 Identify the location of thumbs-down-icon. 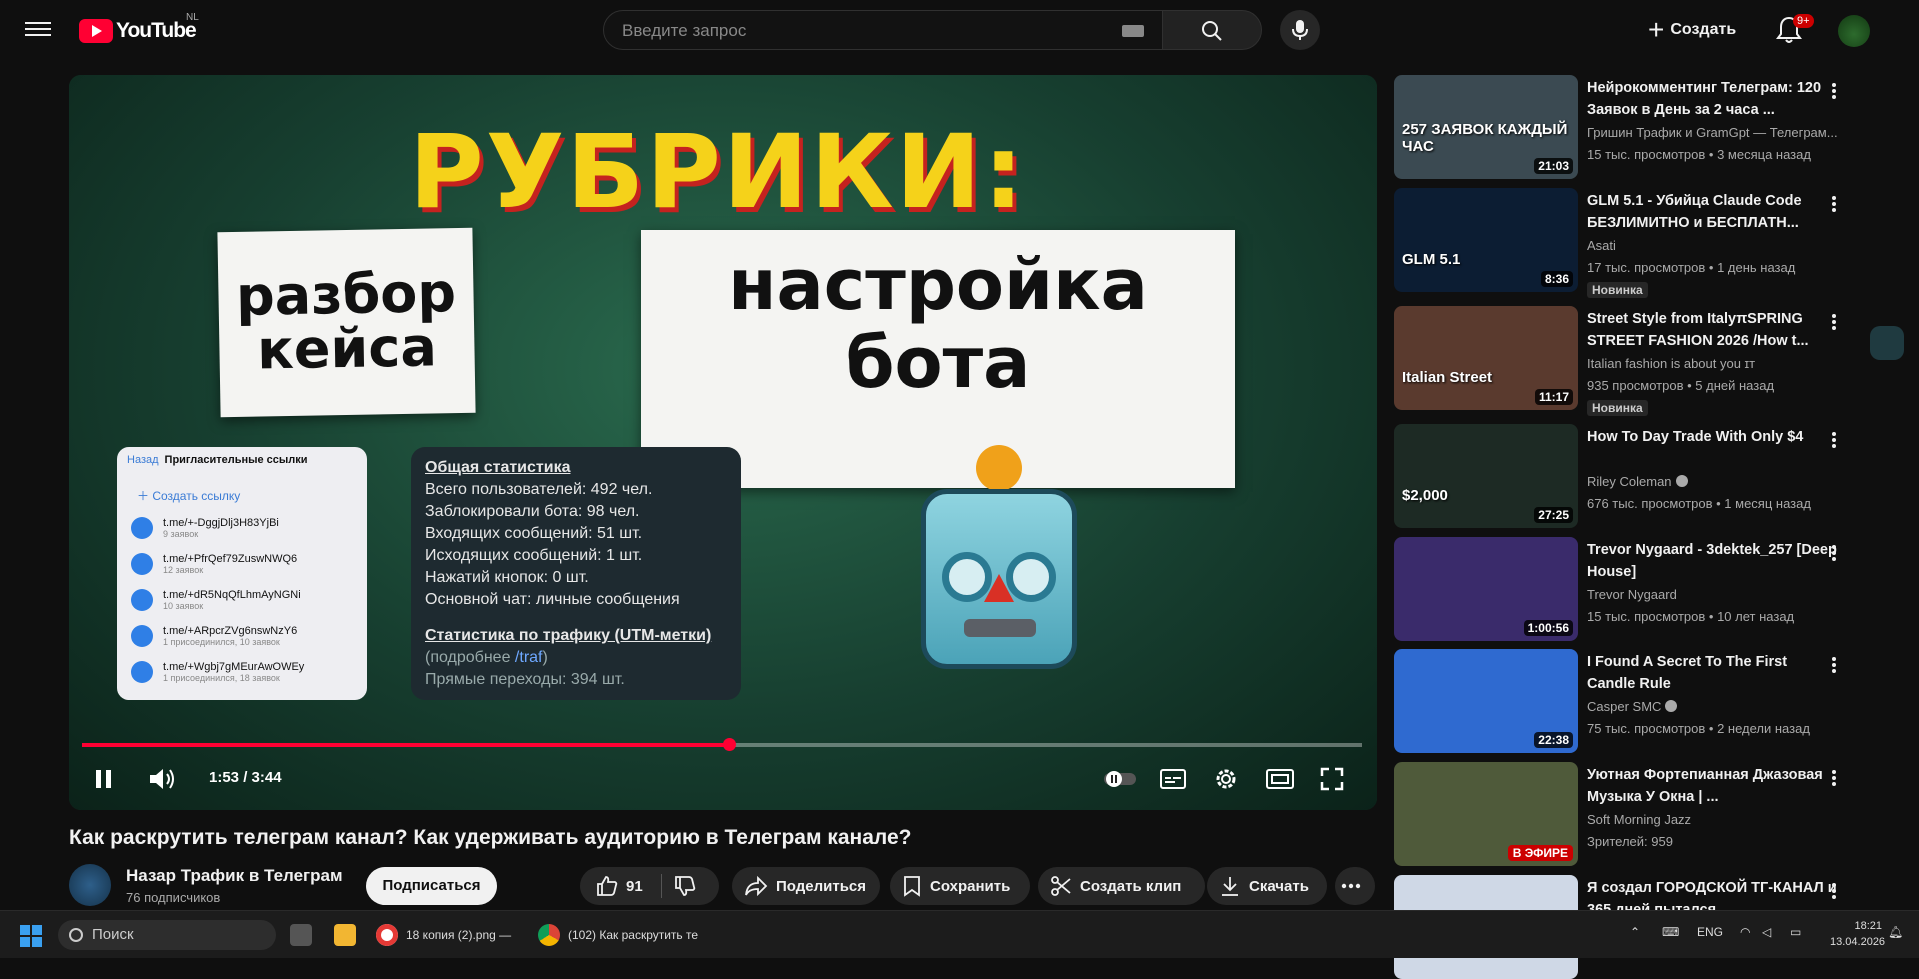
(685, 886).